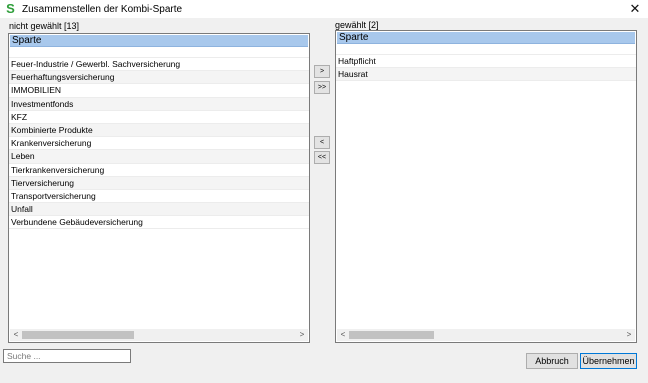  What do you see at coordinates (324, 9) in the screenshot?
I see `title-bar: S Zusammenstellen der Kombi-Sparte ✕` at bounding box center [324, 9].